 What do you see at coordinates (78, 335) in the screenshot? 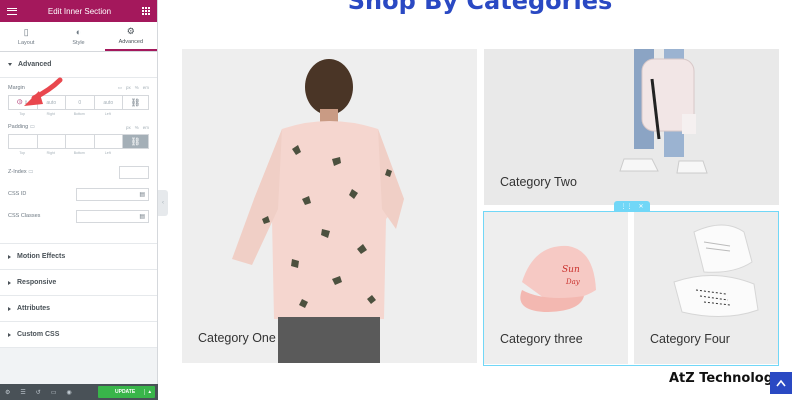
I see `section-toggle-custom-css: Custom CSS` at bounding box center [78, 335].